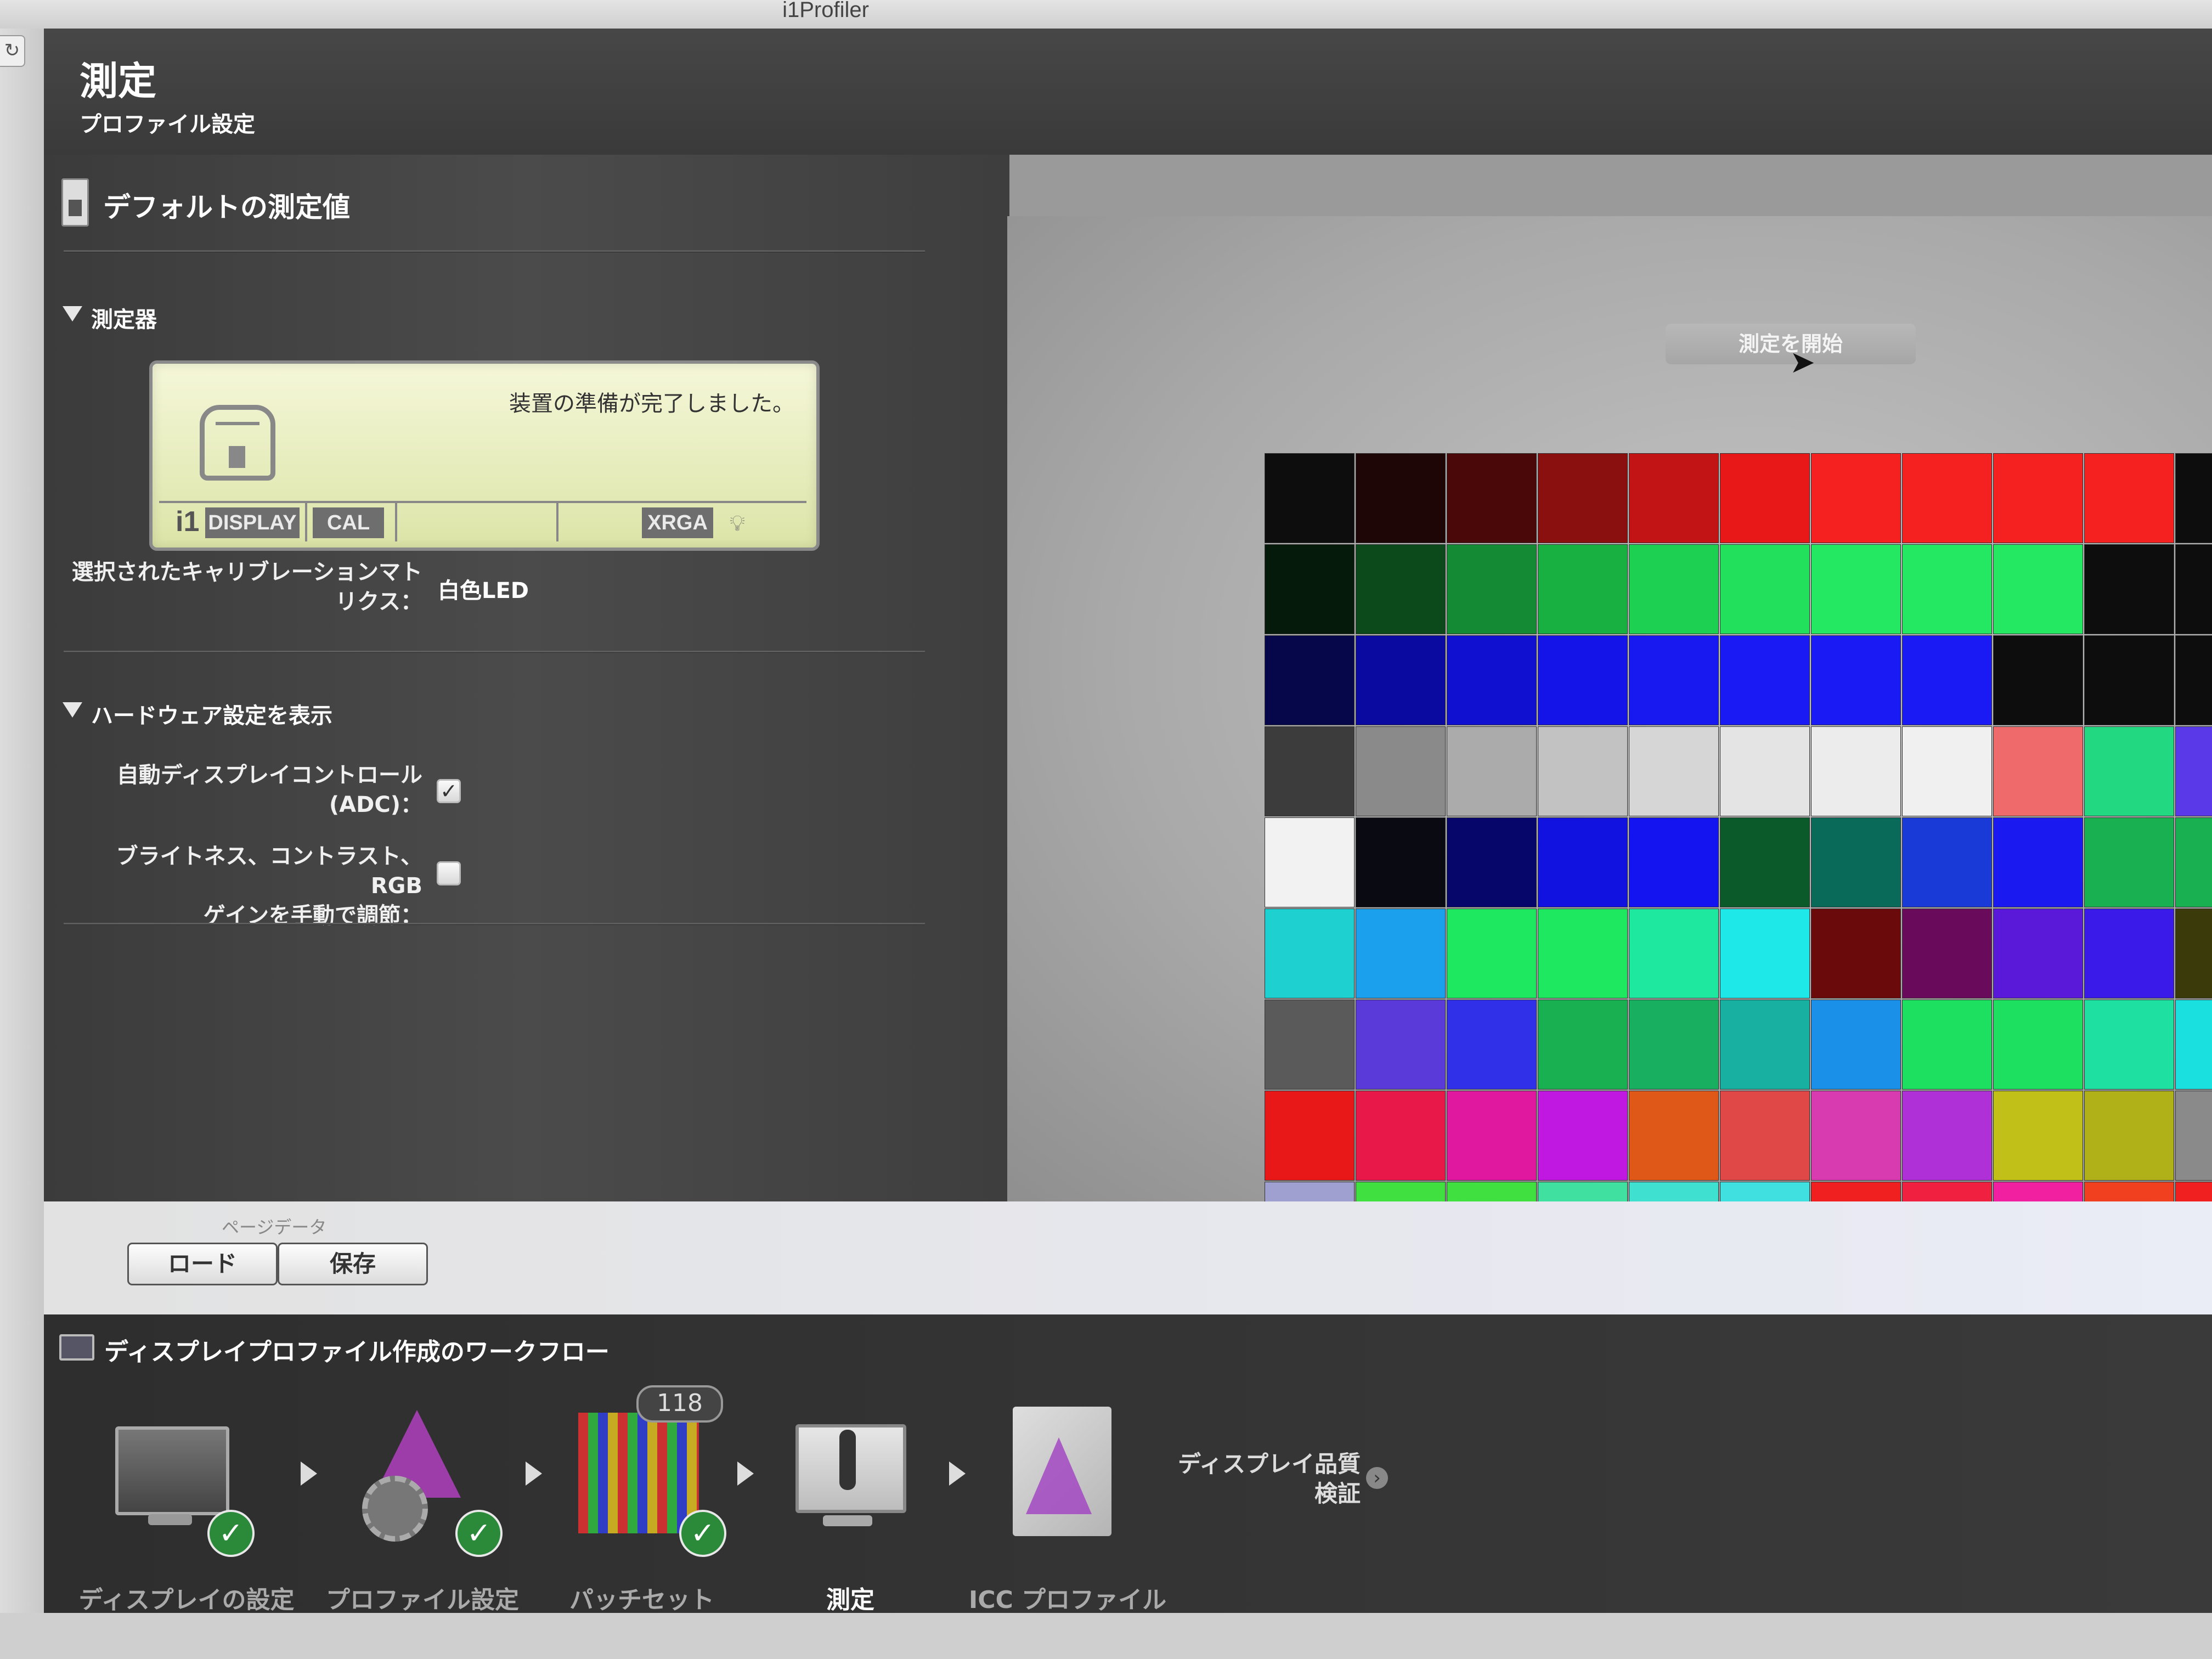 The image size is (2212, 1659). What do you see at coordinates (202, 1264) in the screenshot?
I see `load-button: ロード` at bounding box center [202, 1264].